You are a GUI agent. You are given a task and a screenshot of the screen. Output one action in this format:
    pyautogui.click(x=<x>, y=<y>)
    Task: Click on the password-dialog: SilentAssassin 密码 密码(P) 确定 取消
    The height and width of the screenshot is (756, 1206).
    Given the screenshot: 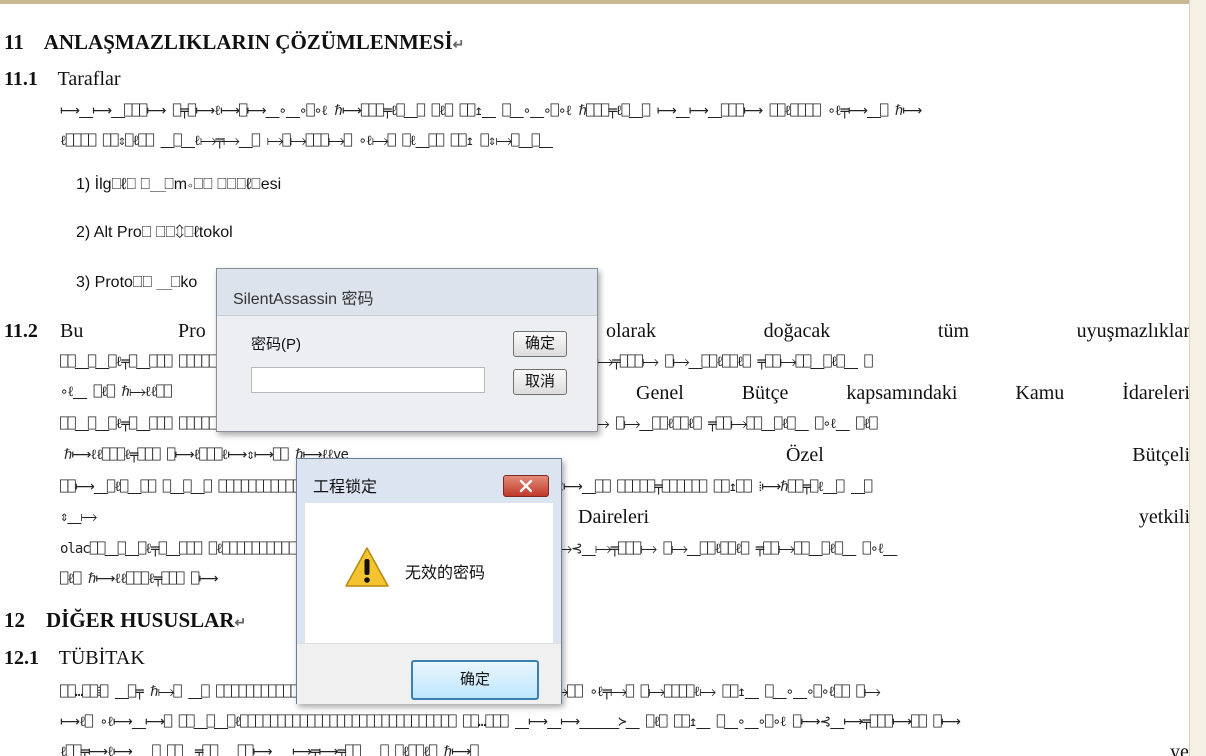 What is the action you would take?
    pyautogui.click(x=407, y=350)
    